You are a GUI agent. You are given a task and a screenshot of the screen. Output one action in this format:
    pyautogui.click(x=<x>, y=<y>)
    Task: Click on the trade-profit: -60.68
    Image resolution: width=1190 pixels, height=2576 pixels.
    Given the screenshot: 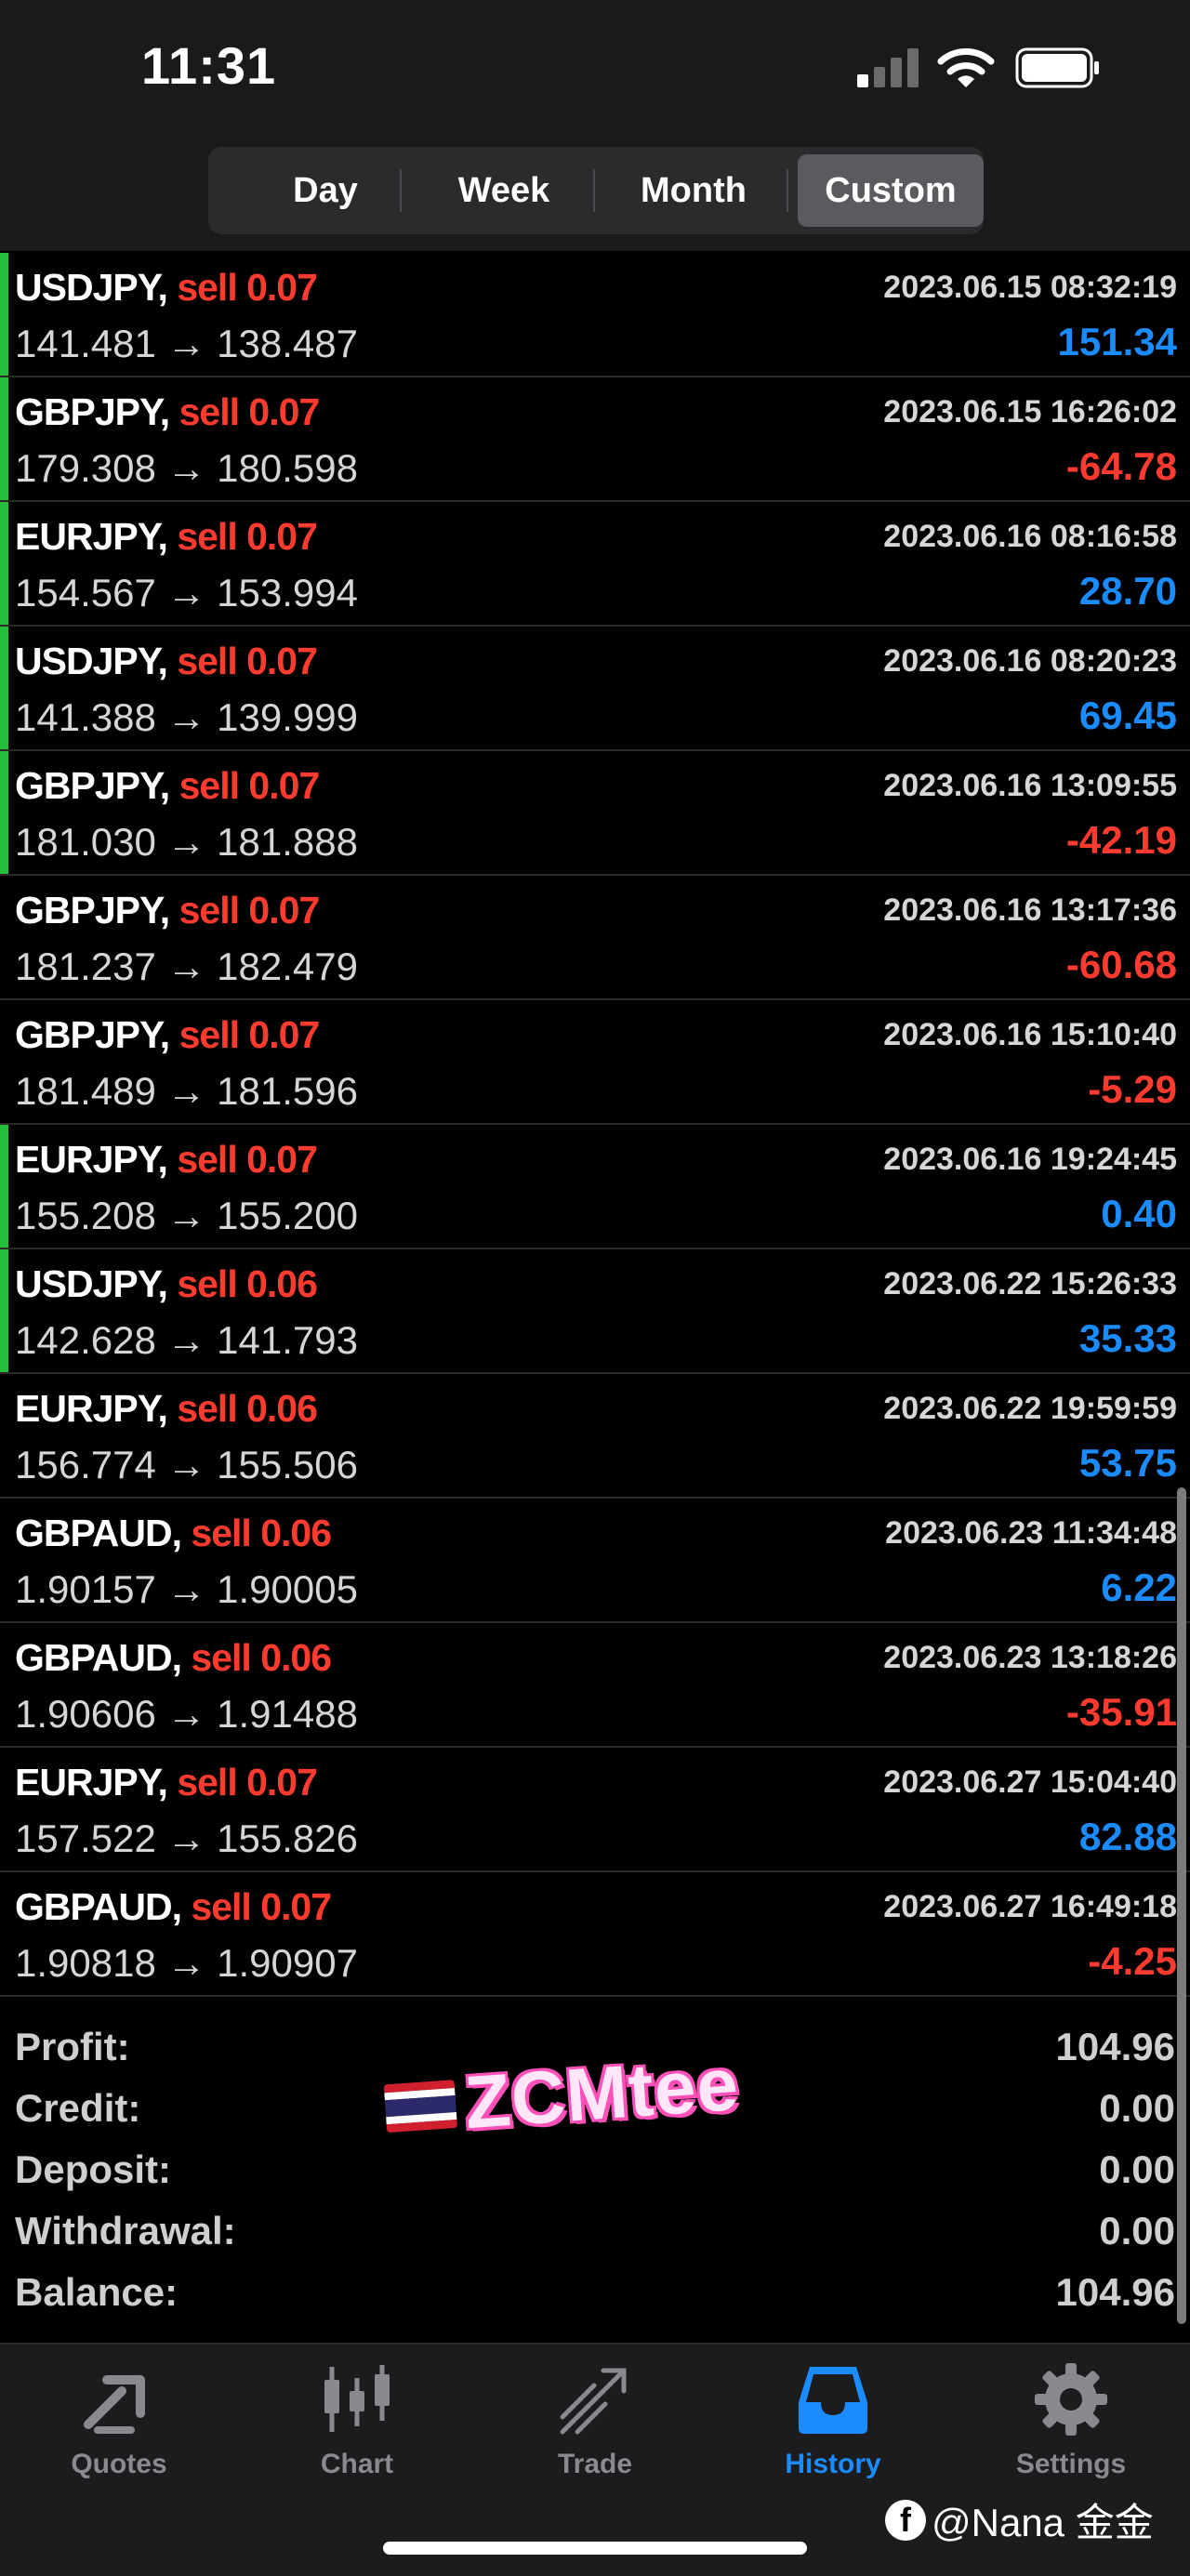 What is the action you would take?
    pyautogui.click(x=1121, y=964)
    